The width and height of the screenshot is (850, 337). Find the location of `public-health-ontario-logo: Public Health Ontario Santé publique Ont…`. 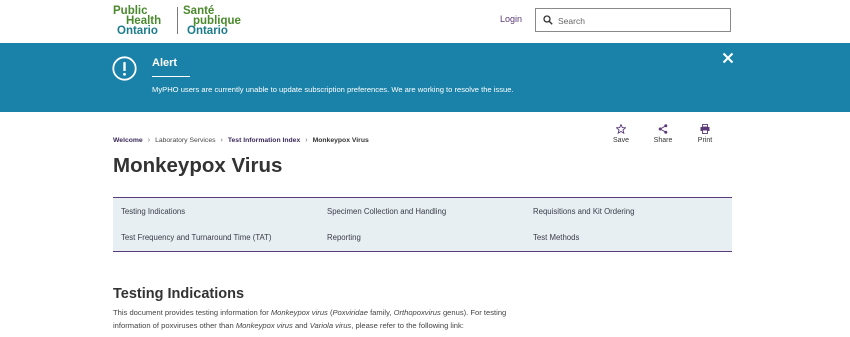

public-health-ontario-logo: Public Health Ontario Santé publique Ont… is located at coordinates (178, 21).